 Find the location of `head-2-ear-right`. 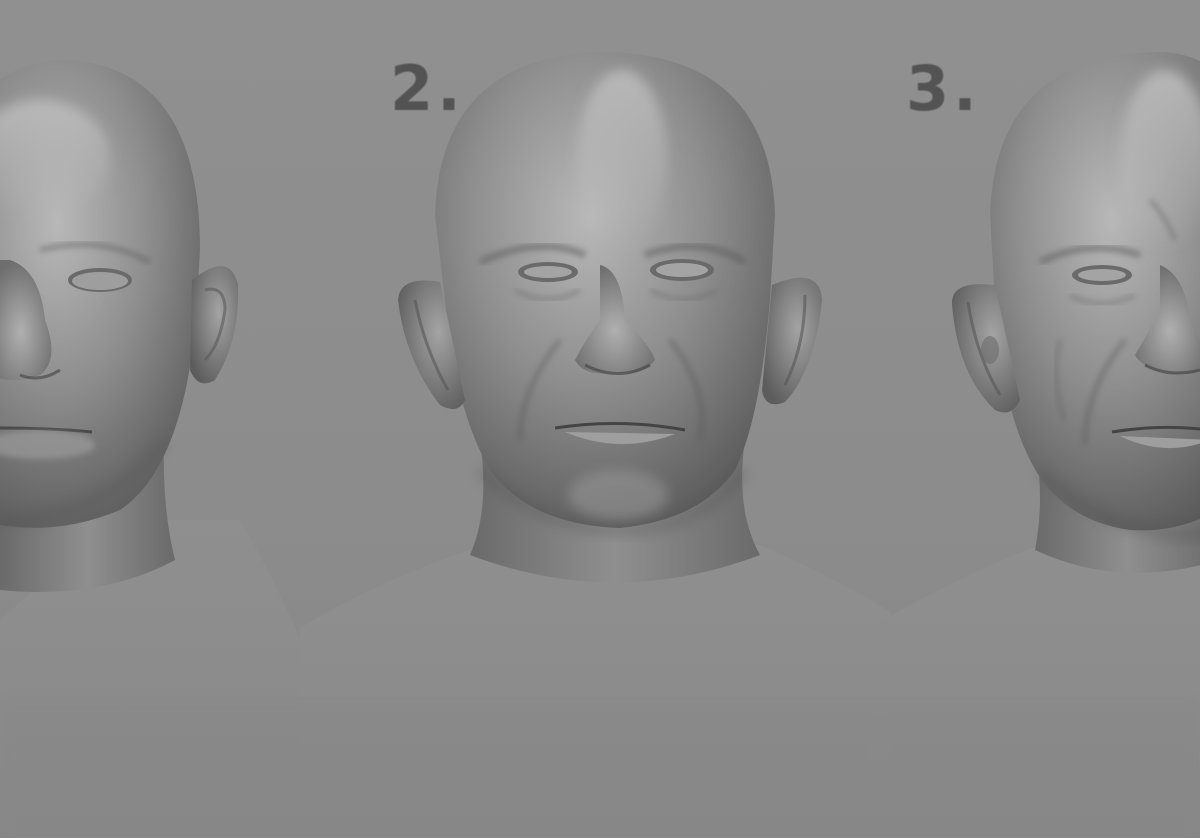

head-2-ear-right is located at coordinates (792, 341).